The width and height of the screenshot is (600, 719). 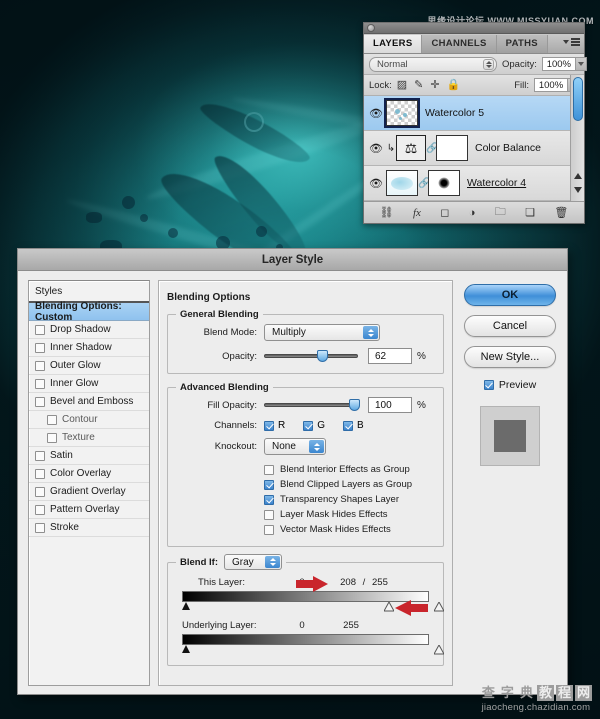 What do you see at coordinates (439, 607) in the screenshot?
I see `this-layer-white-stop-right` at bounding box center [439, 607].